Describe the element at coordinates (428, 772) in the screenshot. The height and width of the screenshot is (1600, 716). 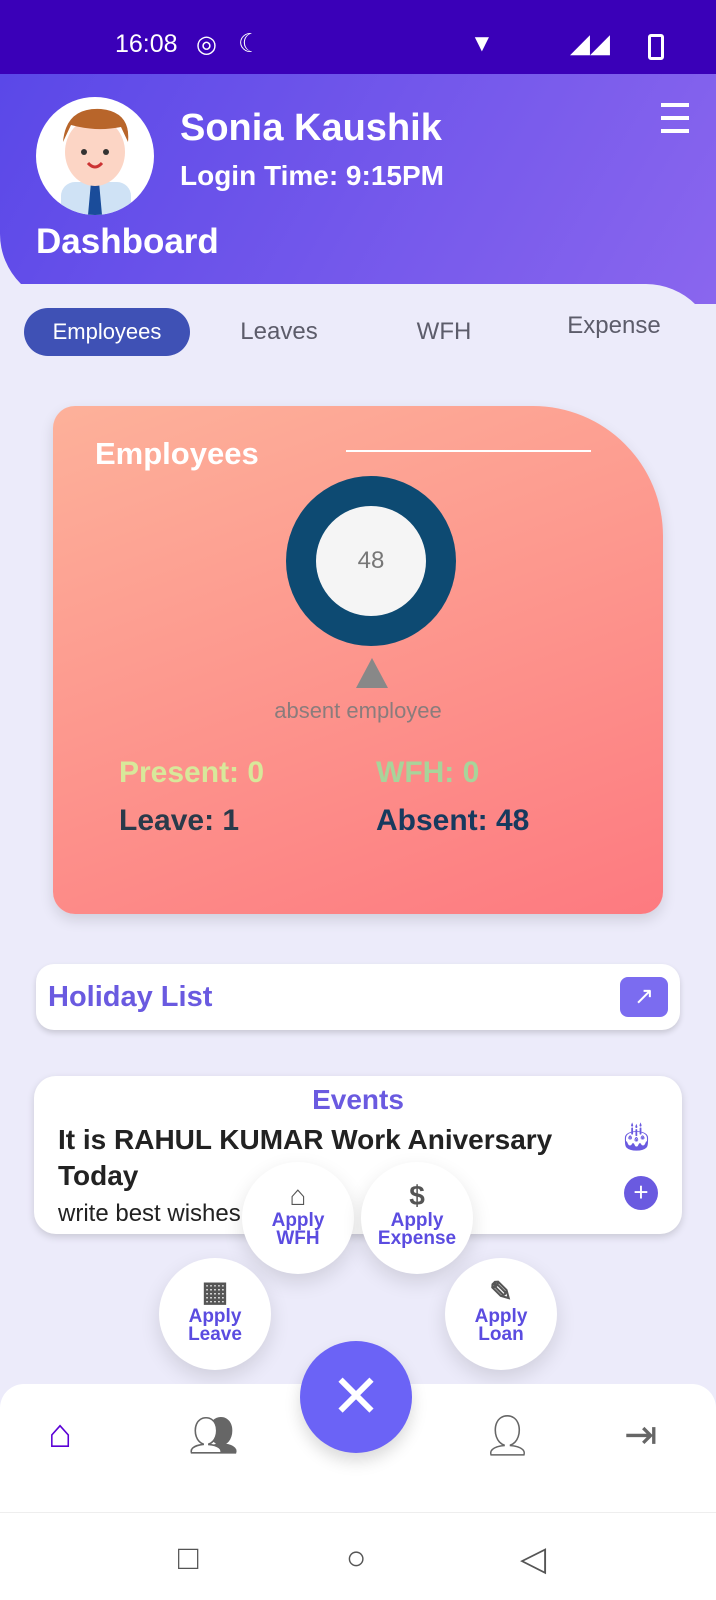
I see `wfh-count: WFH: 0` at that location.